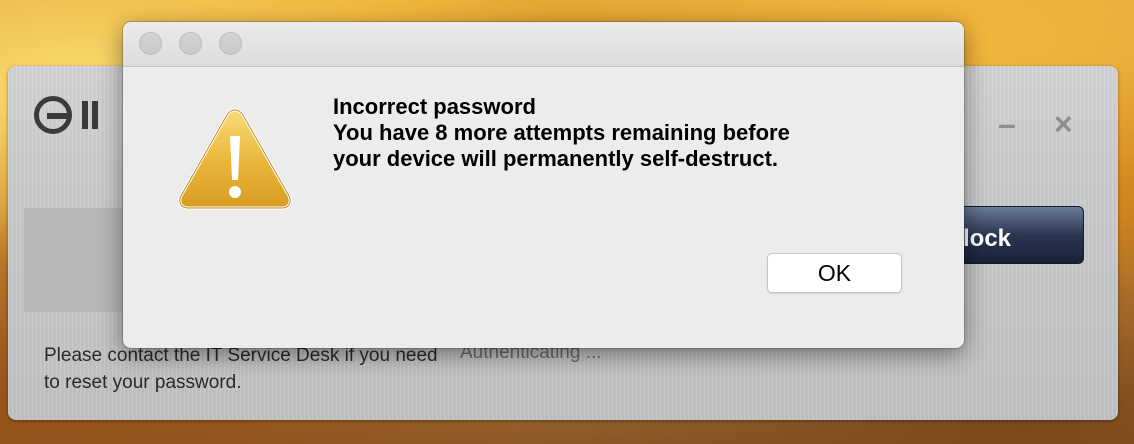 The height and width of the screenshot is (444, 1134). What do you see at coordinates (53, 115) in the screenshot?
I see `key-logo-icon` at bounding box center [53, 115].